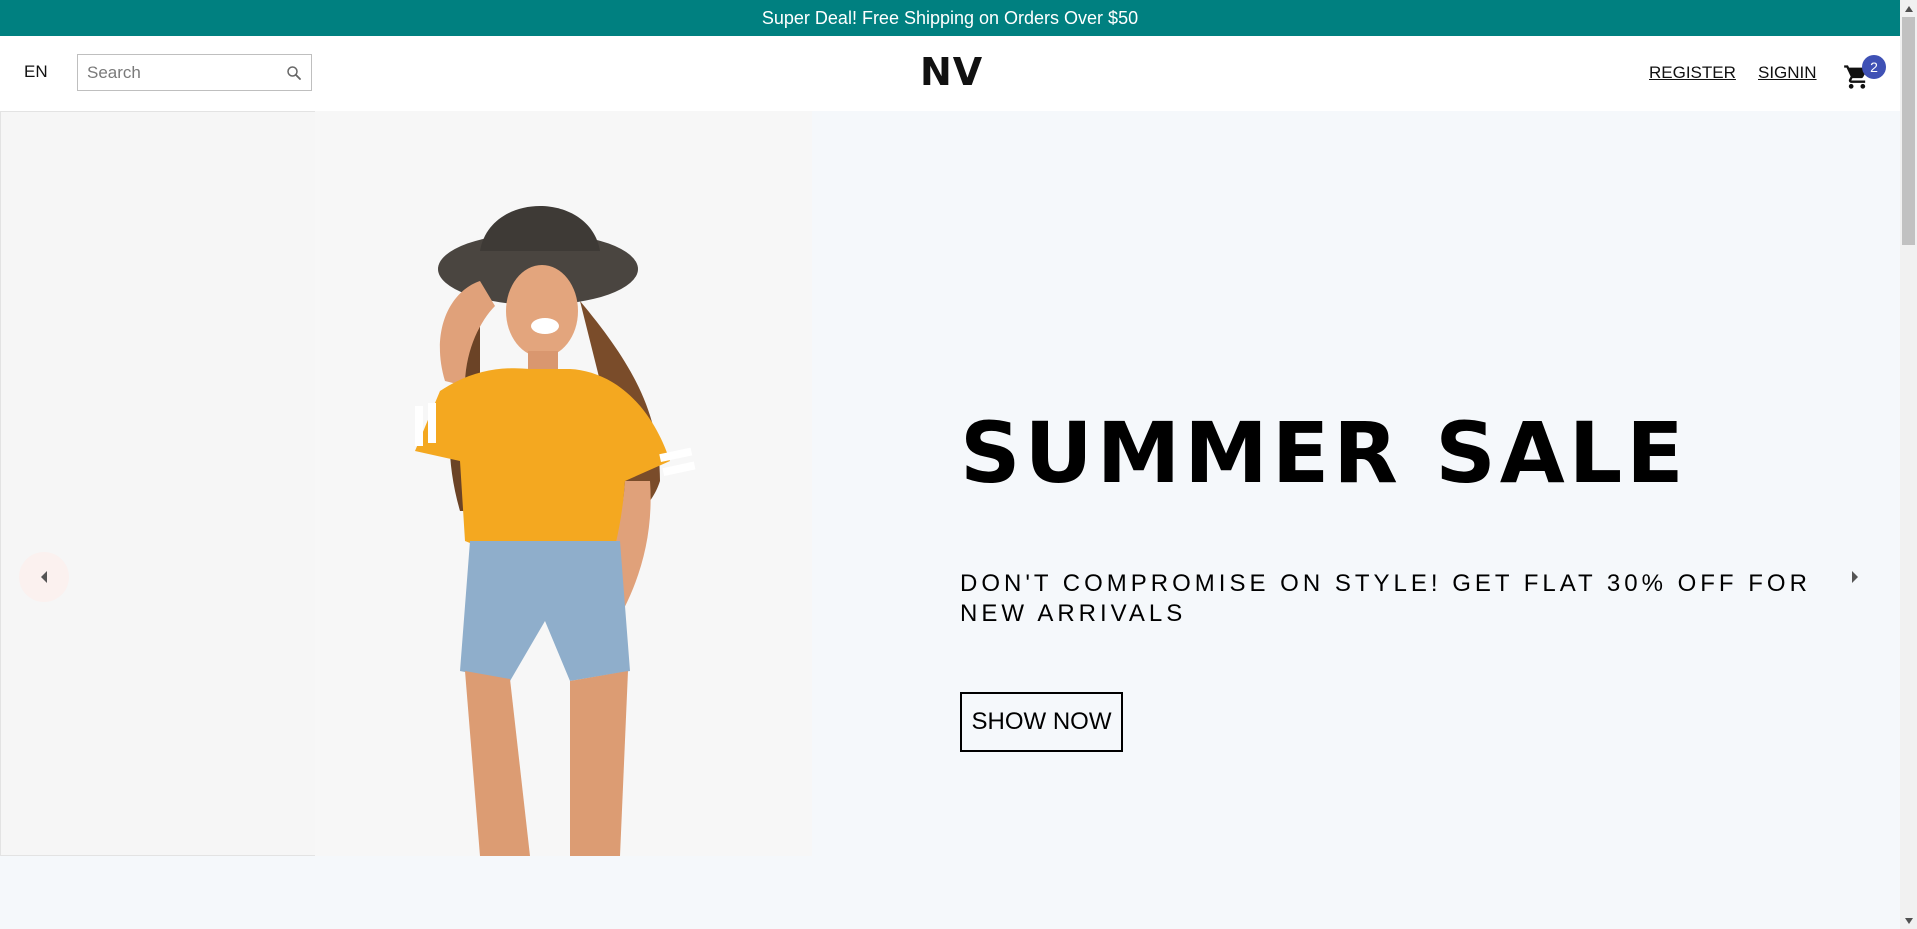 This screenshot has width=1917, height=929. What do you see at coordinates (1041, 722) in the screenshot?
I see `show-now-button: SHOW NOW` at bounding box center [1041, 722].